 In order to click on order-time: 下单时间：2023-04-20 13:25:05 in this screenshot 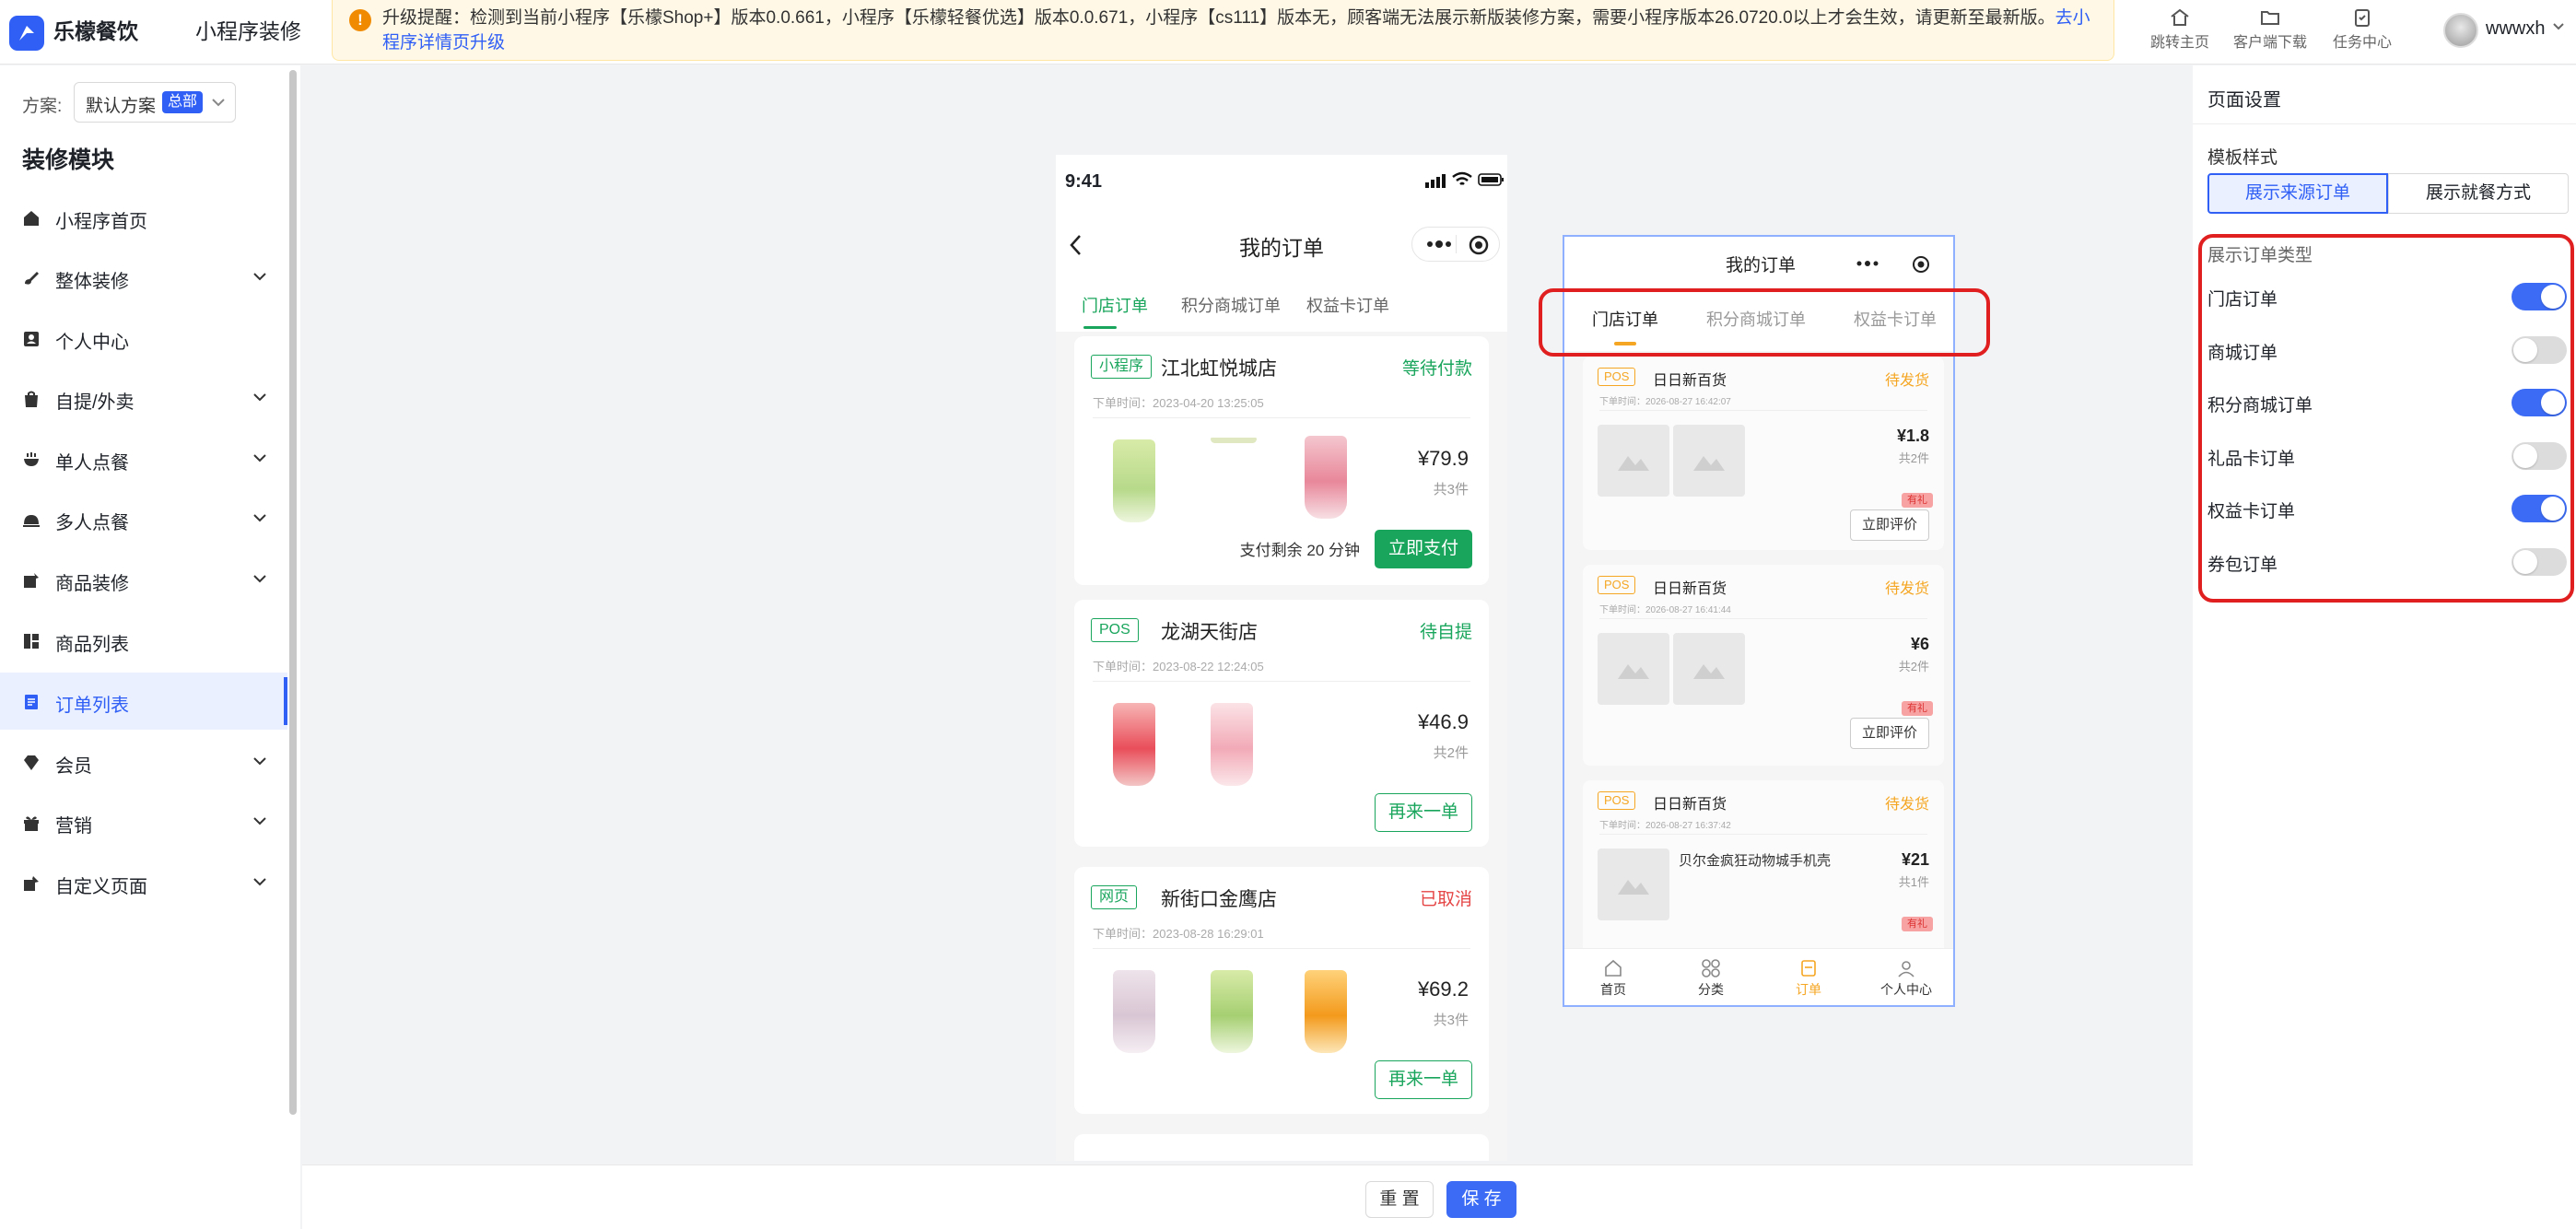, I will do `click(1178, 403)`.